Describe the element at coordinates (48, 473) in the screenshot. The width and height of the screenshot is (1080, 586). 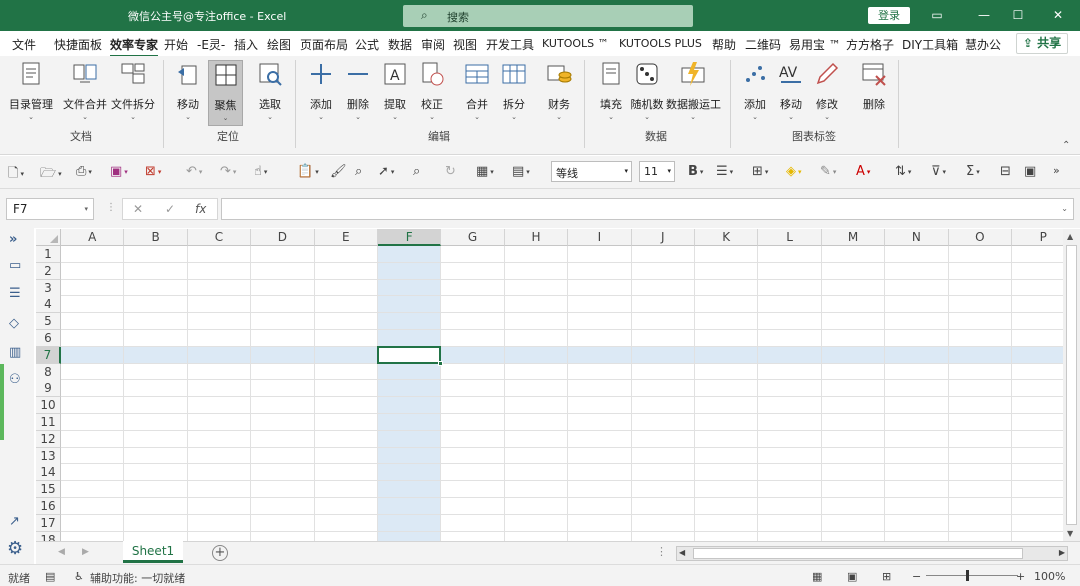
I see `row-header-14: 14` at that location.